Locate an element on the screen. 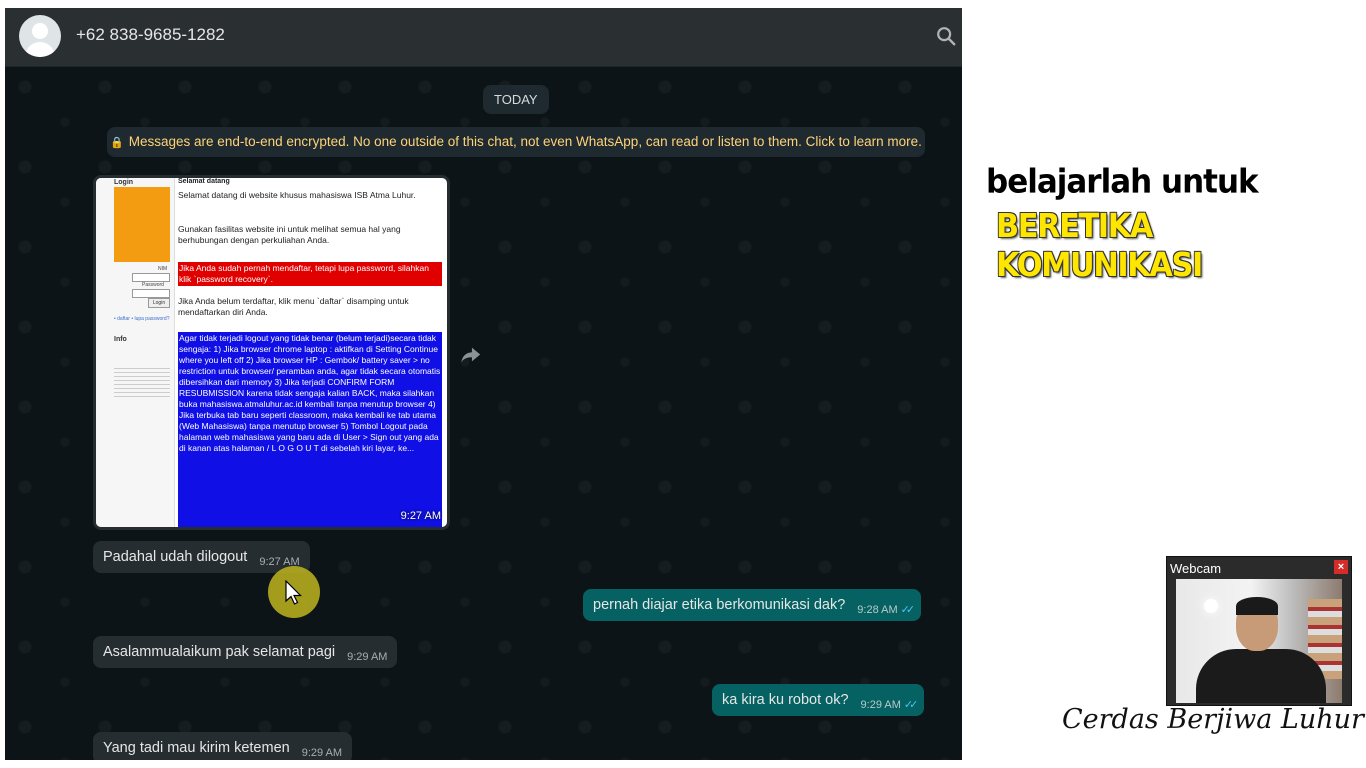  message-text: pernah diajar etika berkomunikasi dak? is located at coordinates (719, 605).